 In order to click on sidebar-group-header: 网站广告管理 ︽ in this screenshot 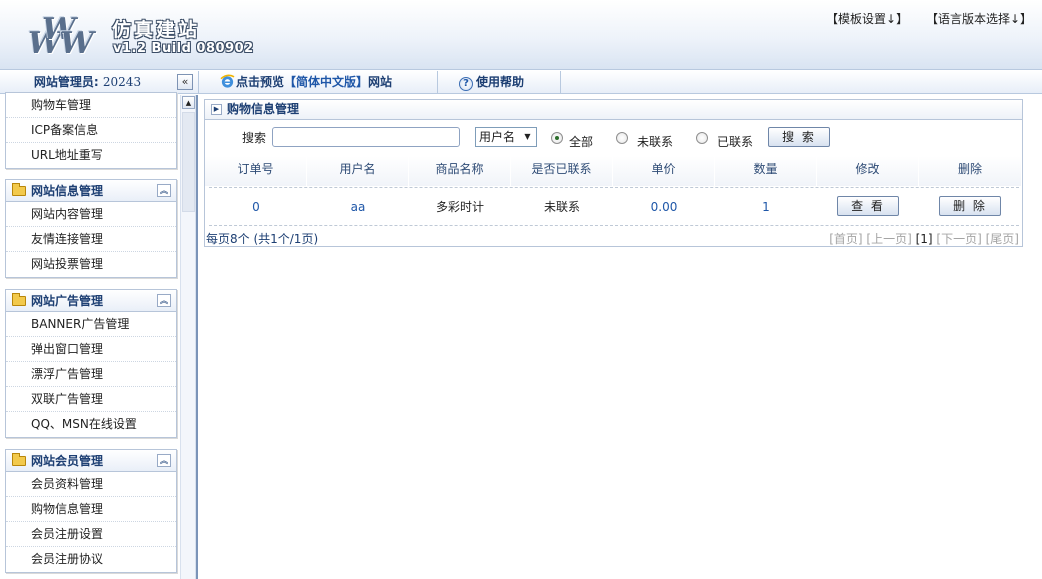, I will do `click(91, 301)`.